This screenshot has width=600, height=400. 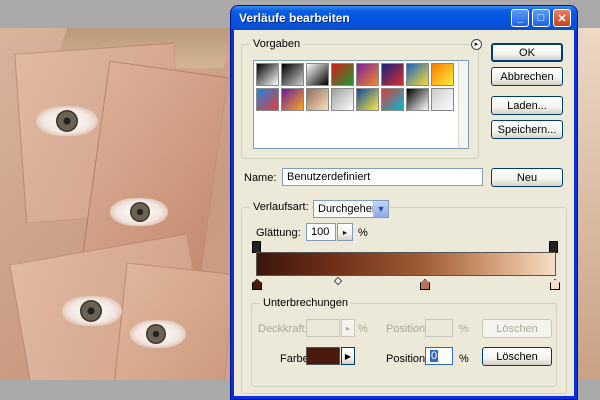 I want to click on name-label: Name:, so click(x=260, y=178).